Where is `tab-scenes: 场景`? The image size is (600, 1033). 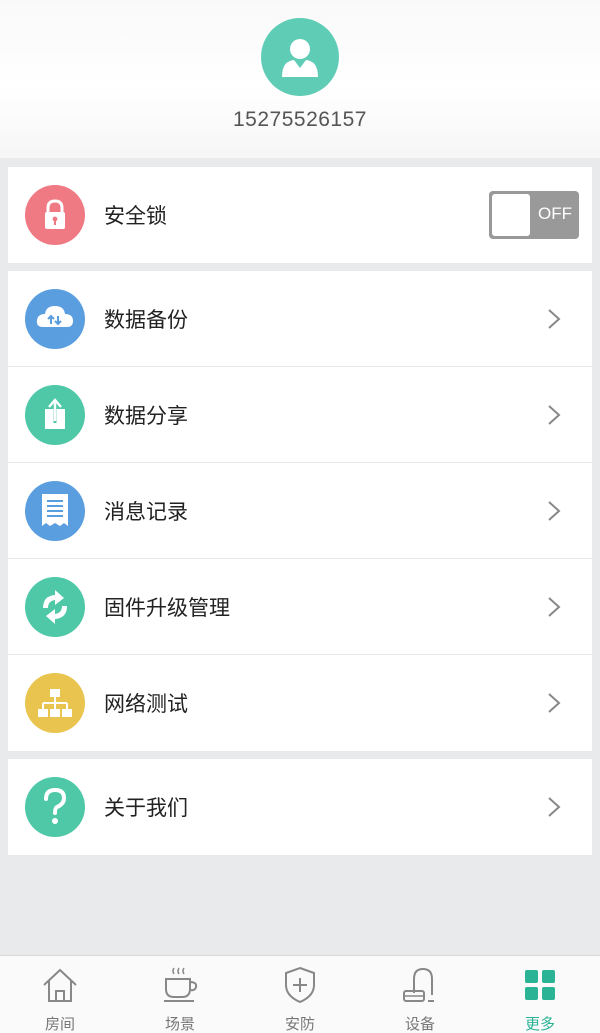
tab-scenes: 场景 is located at coordinates (180, 994).